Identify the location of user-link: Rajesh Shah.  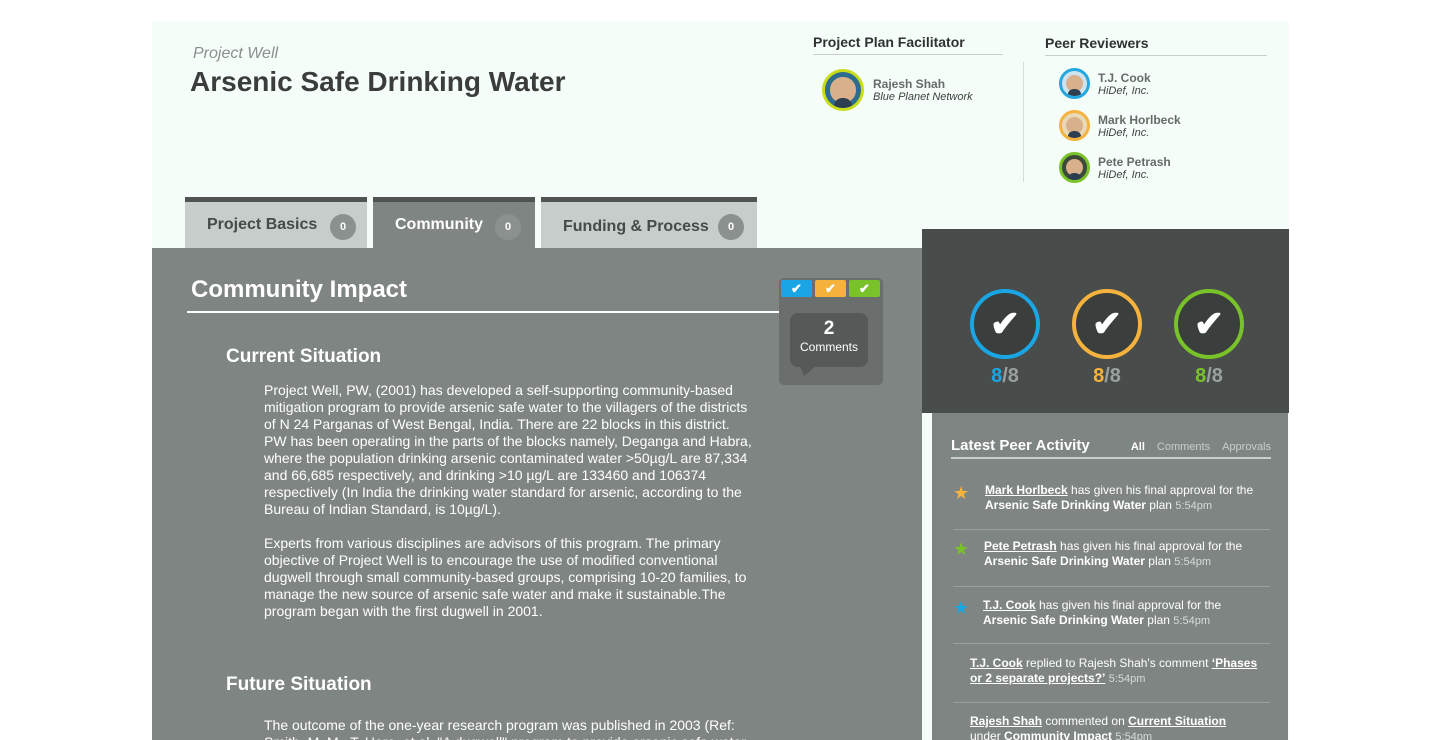
(1006, 721).